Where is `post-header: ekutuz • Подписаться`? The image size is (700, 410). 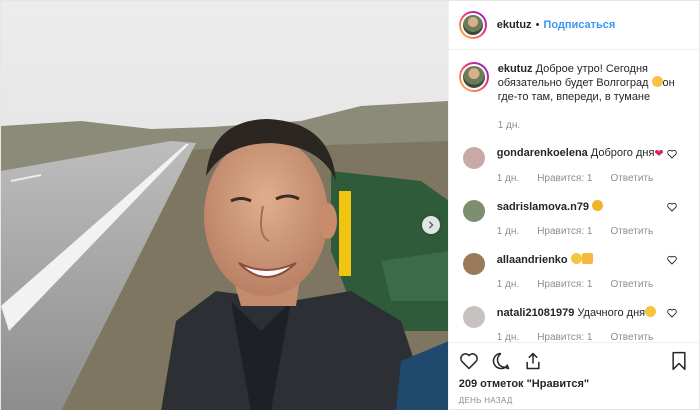 post-header: ekutuz • Подписаться is located at coordinates (573, 25).